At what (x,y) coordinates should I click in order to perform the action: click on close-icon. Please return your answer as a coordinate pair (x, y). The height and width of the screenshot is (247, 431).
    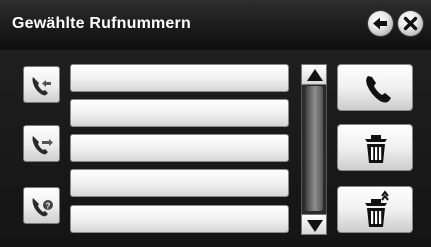
    Looking at the image, I should click on (410, 23).